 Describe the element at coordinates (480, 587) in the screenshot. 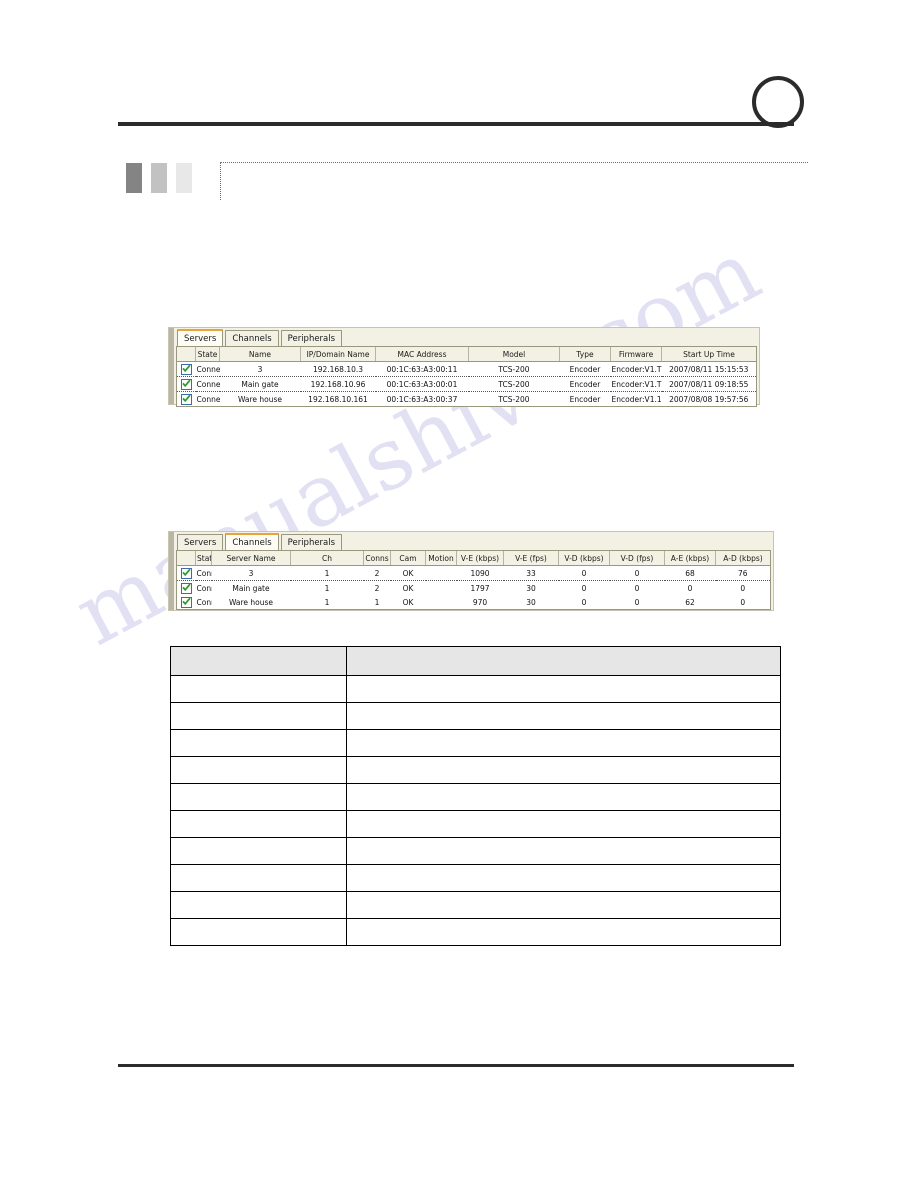

I see `cell-v-e-kbps: 1797` at that location.